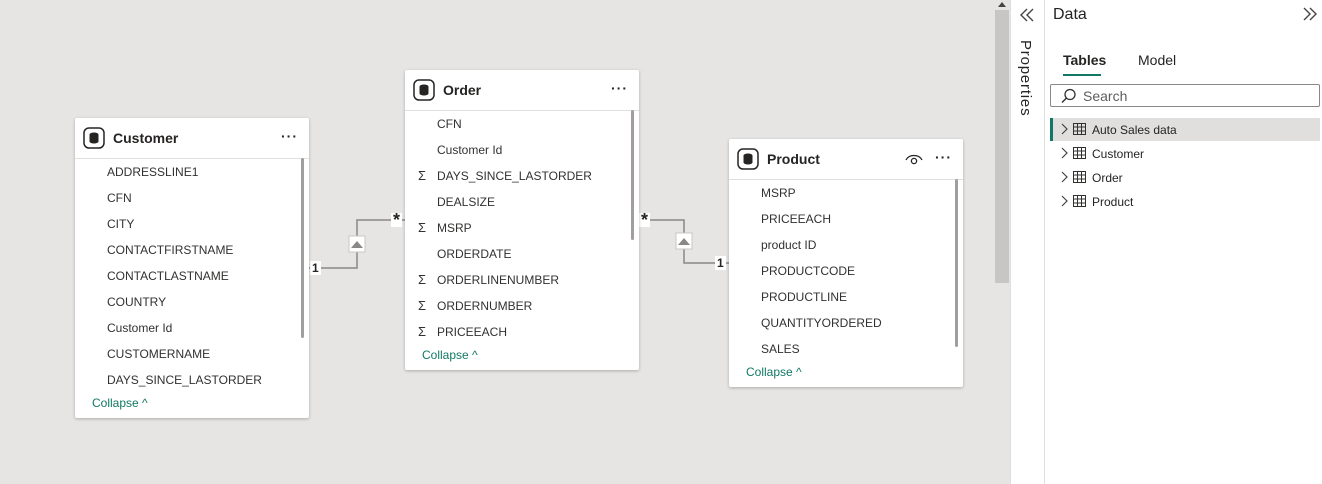  I want to click on field-item: ORDERLINENUMBER, so click(498, 280).